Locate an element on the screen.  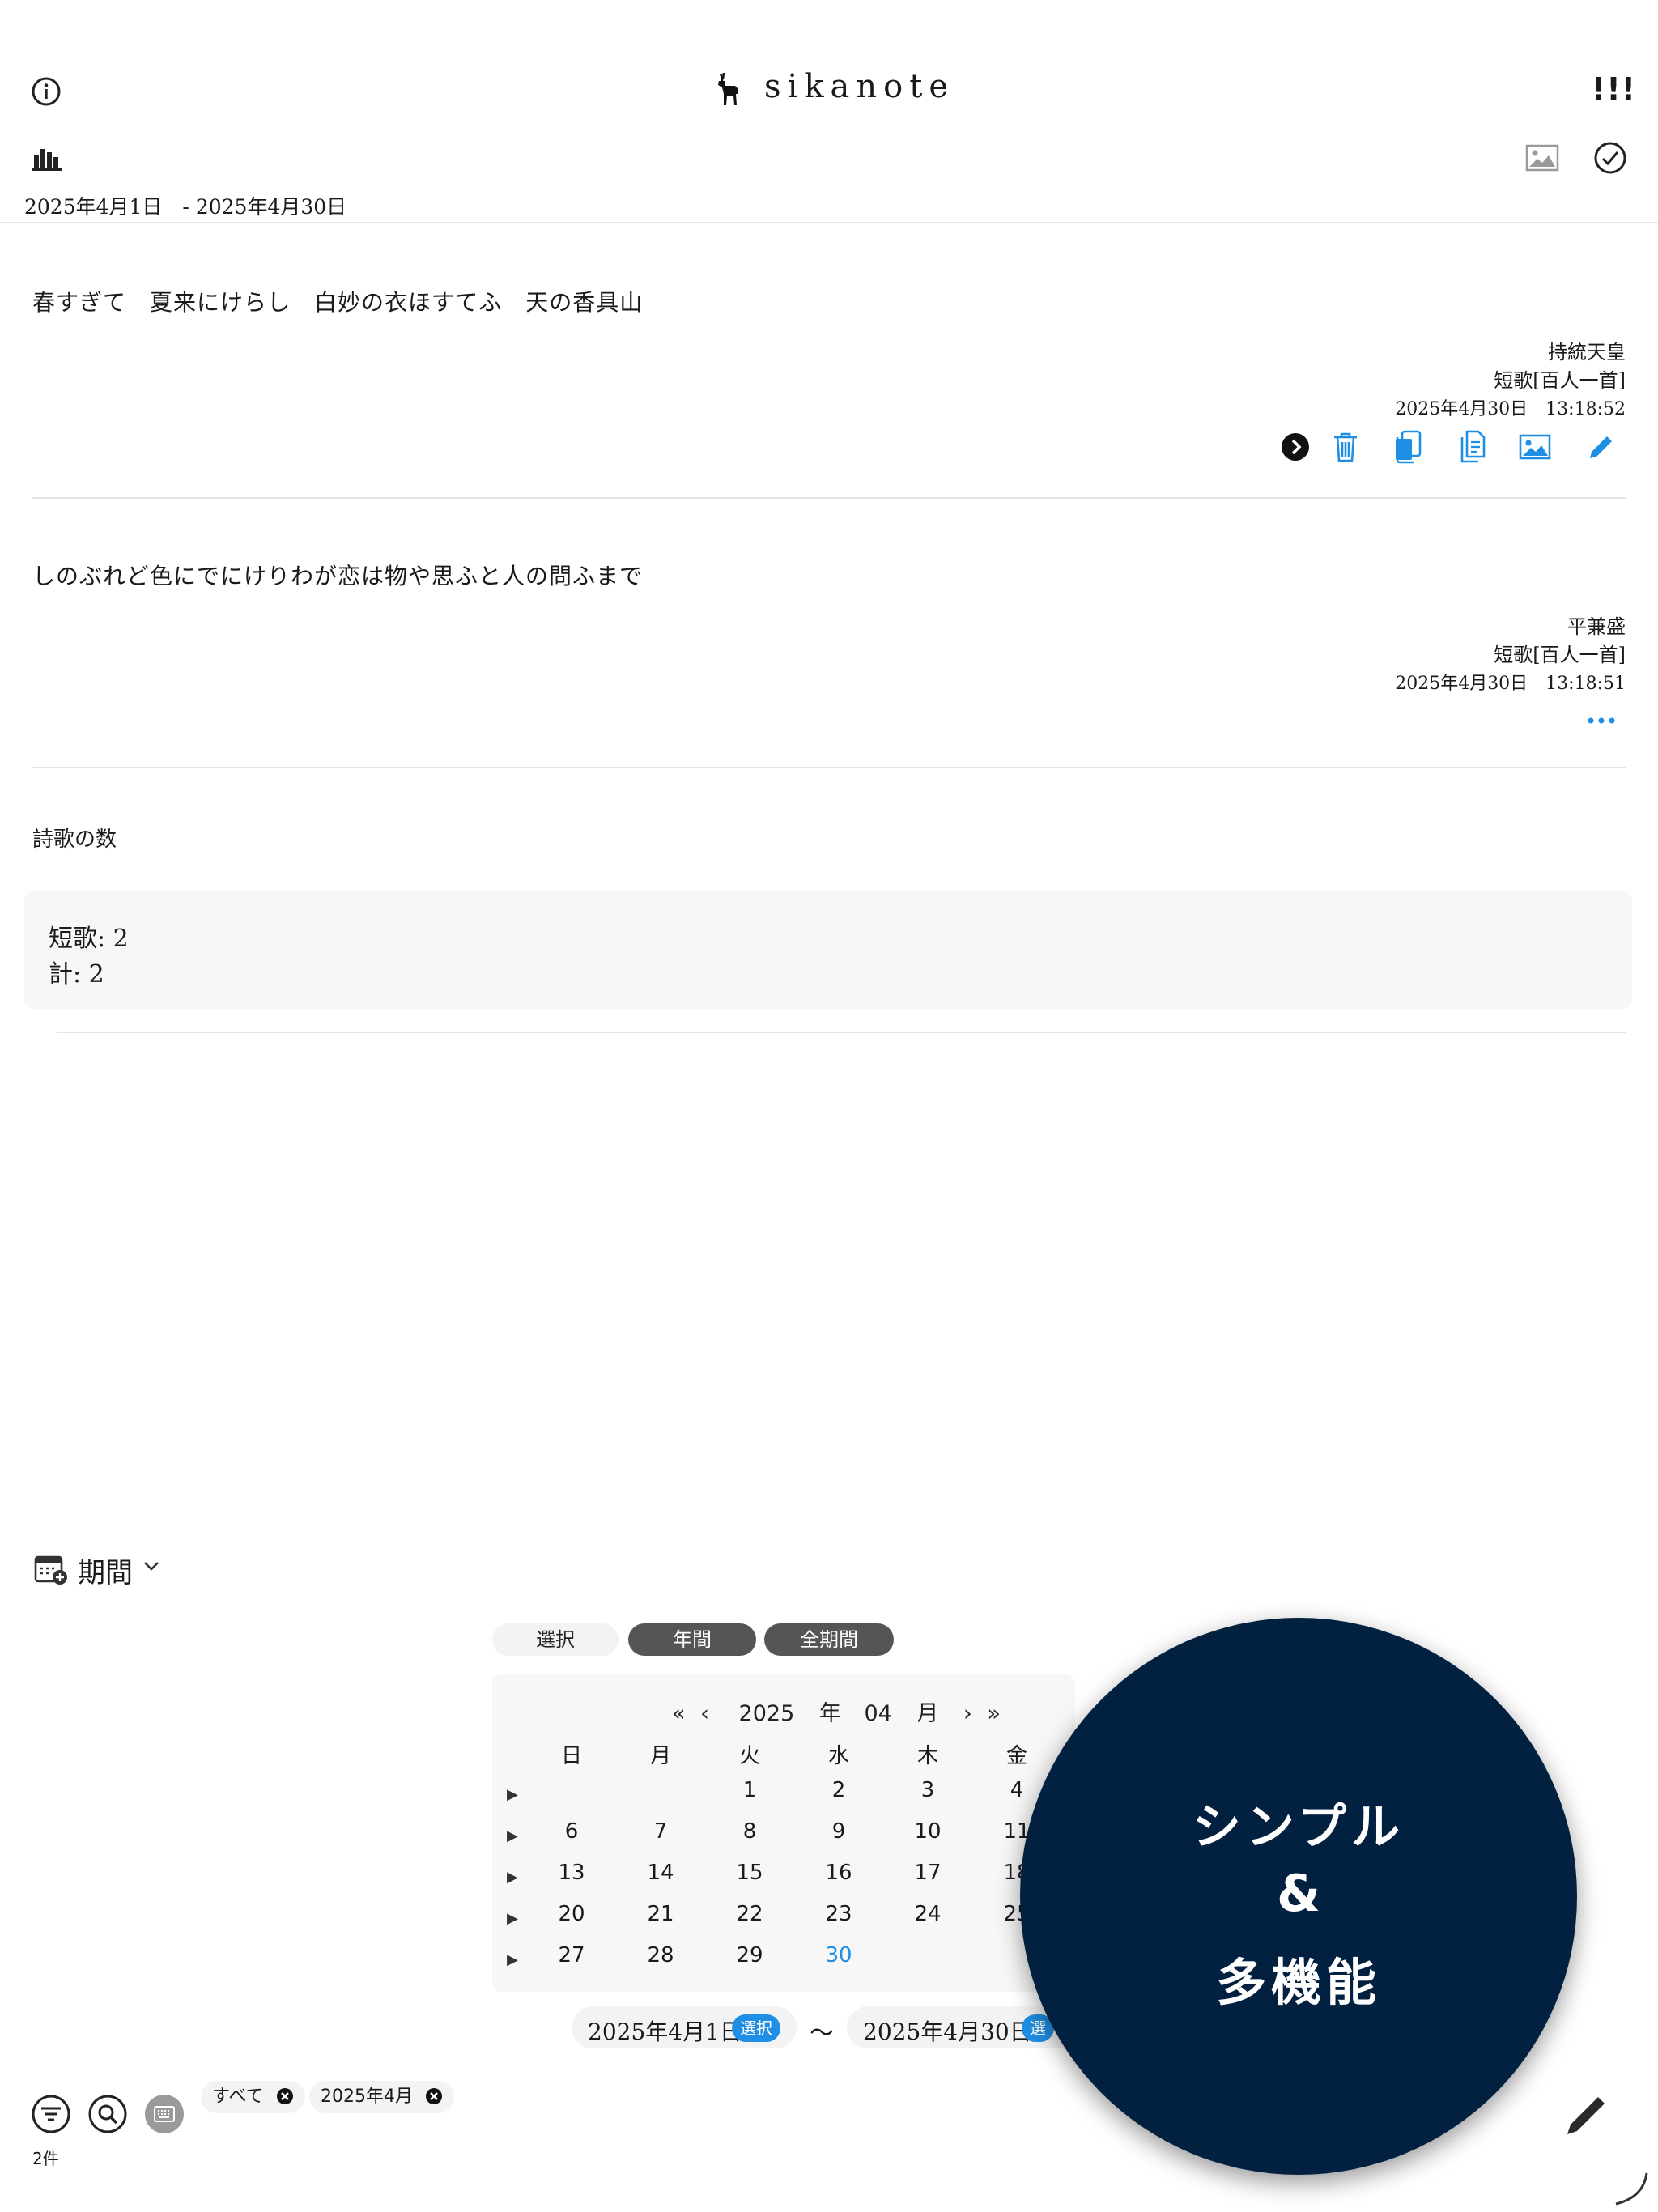
weekday-label: 木 is located at coordinates (927, 1756).